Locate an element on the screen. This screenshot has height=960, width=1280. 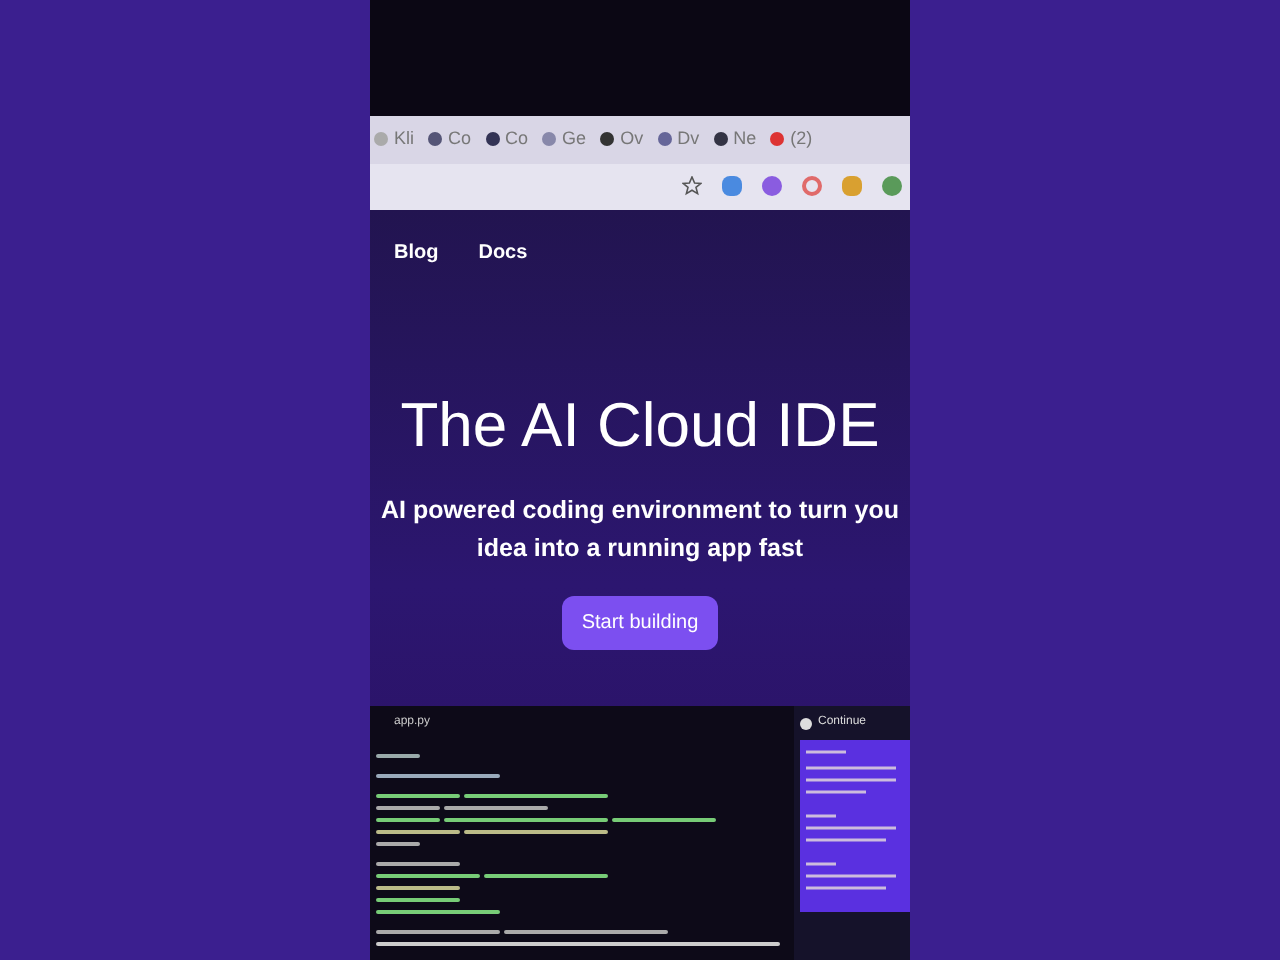
star-icon is located at coordinates (692, 186).